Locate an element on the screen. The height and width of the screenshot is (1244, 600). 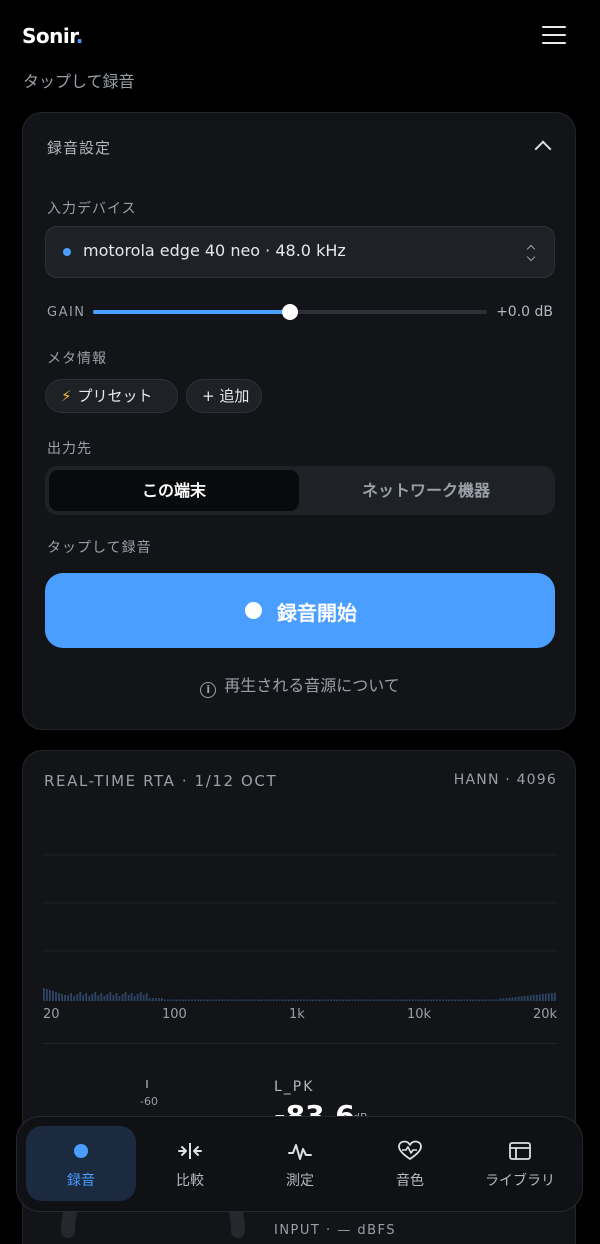
chevron-up-icon is located at coordinates (543, 149).